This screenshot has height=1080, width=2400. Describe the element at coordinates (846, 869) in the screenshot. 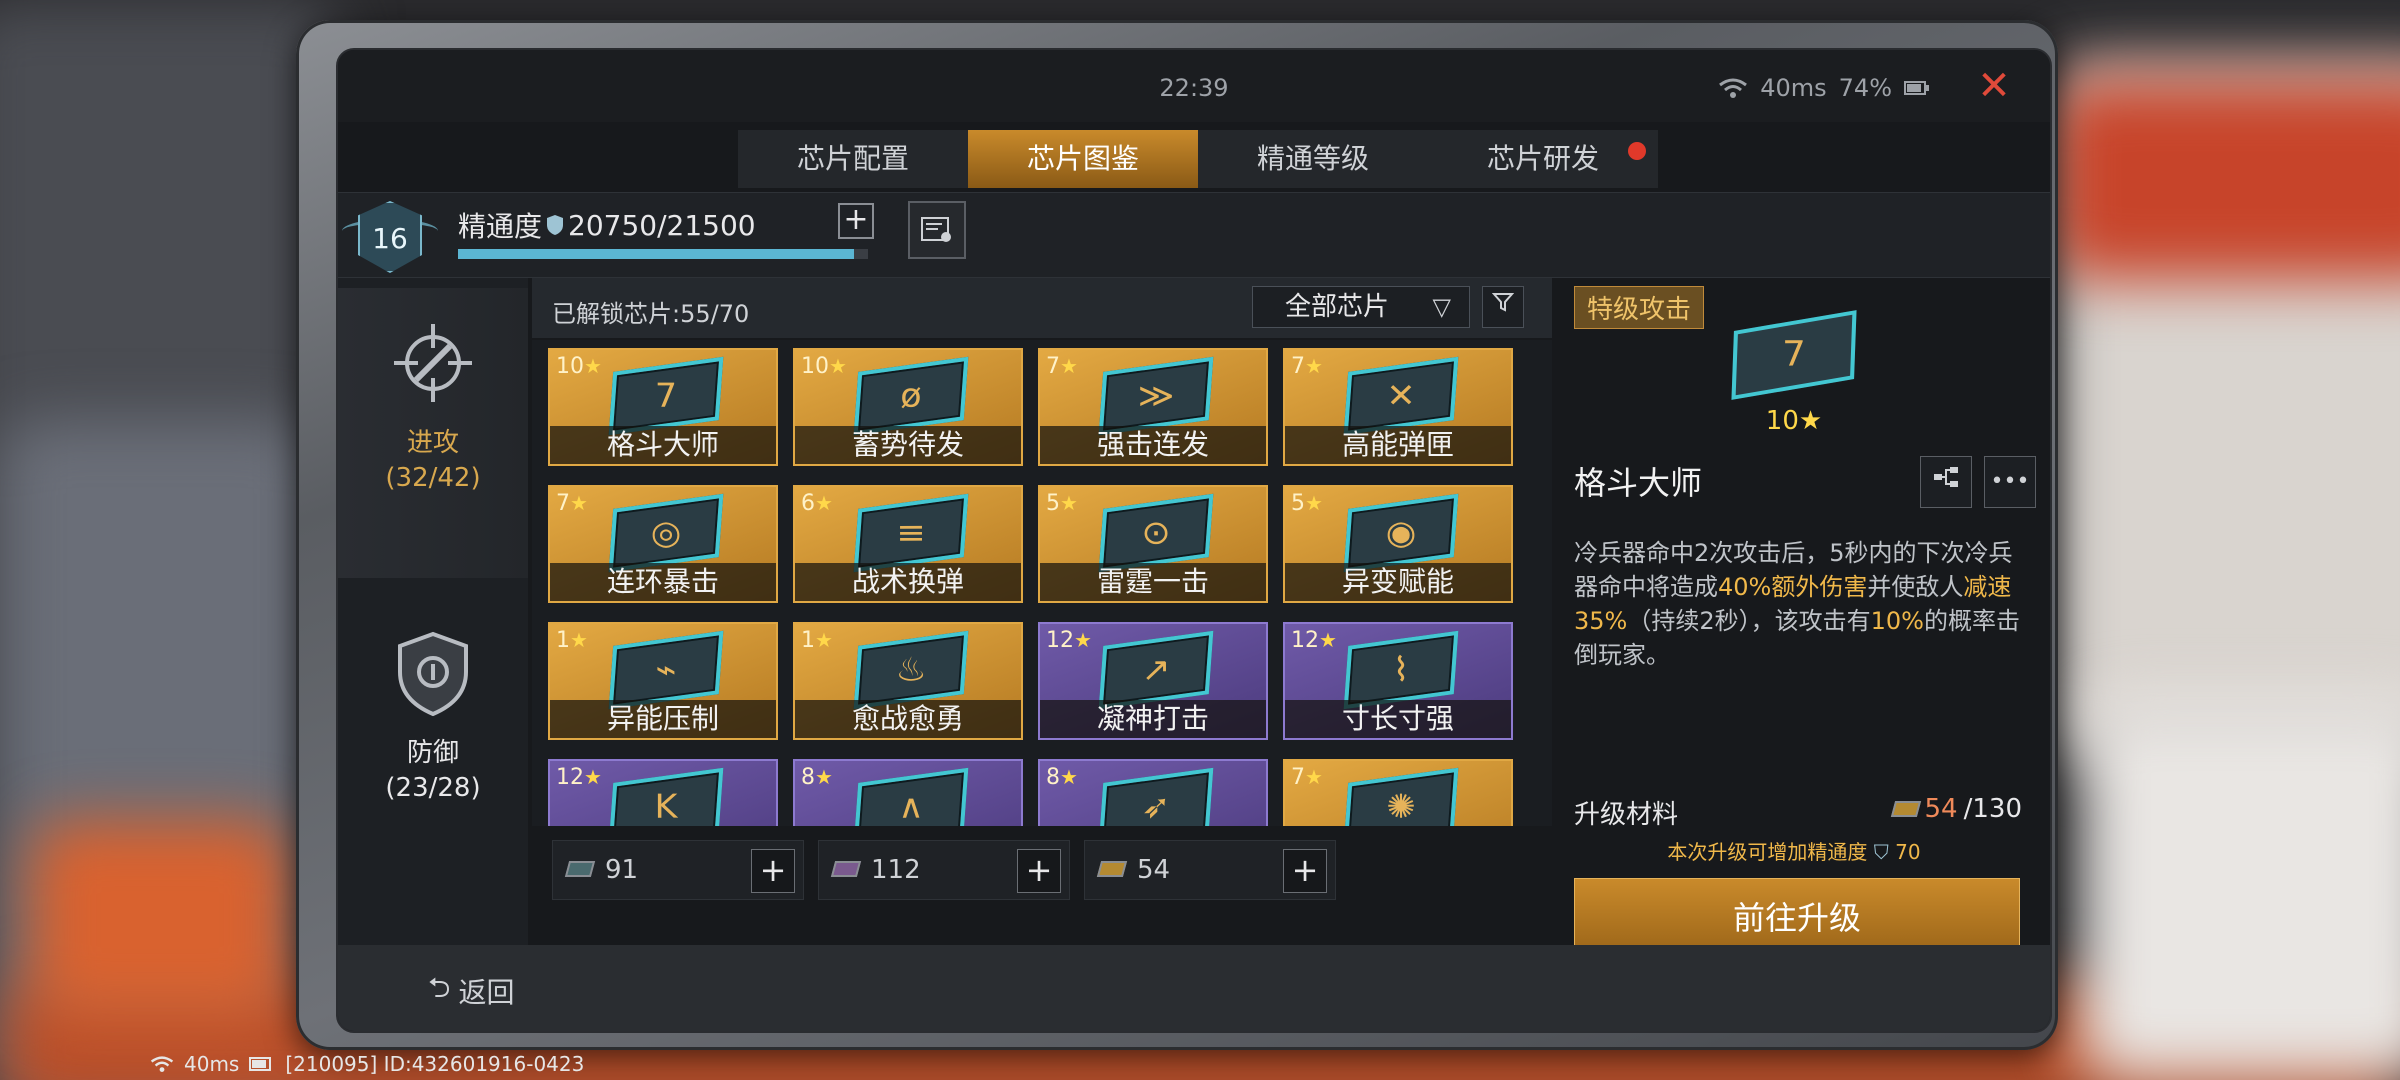

I see `advanced-material-icon` at that location.